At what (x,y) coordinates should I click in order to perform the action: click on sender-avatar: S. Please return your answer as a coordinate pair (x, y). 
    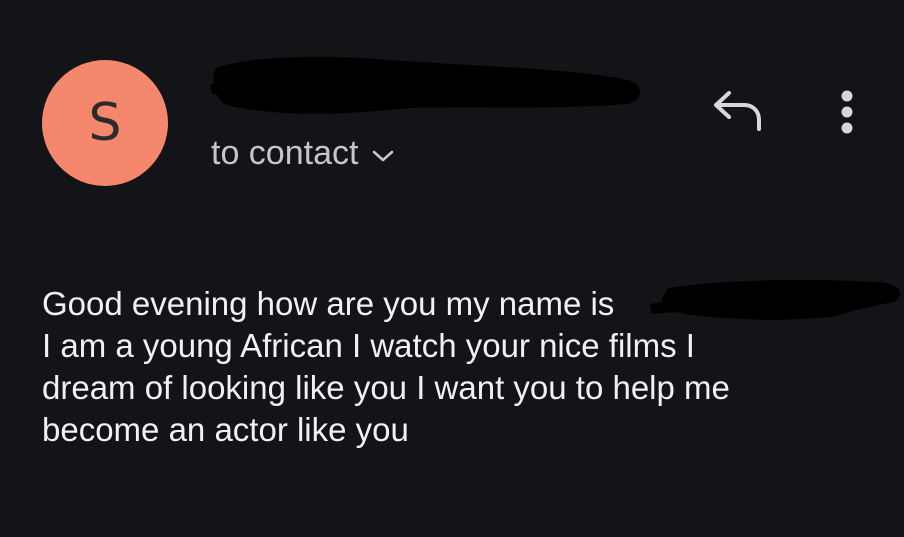
    Looking at the image, I should click on (105, 123).